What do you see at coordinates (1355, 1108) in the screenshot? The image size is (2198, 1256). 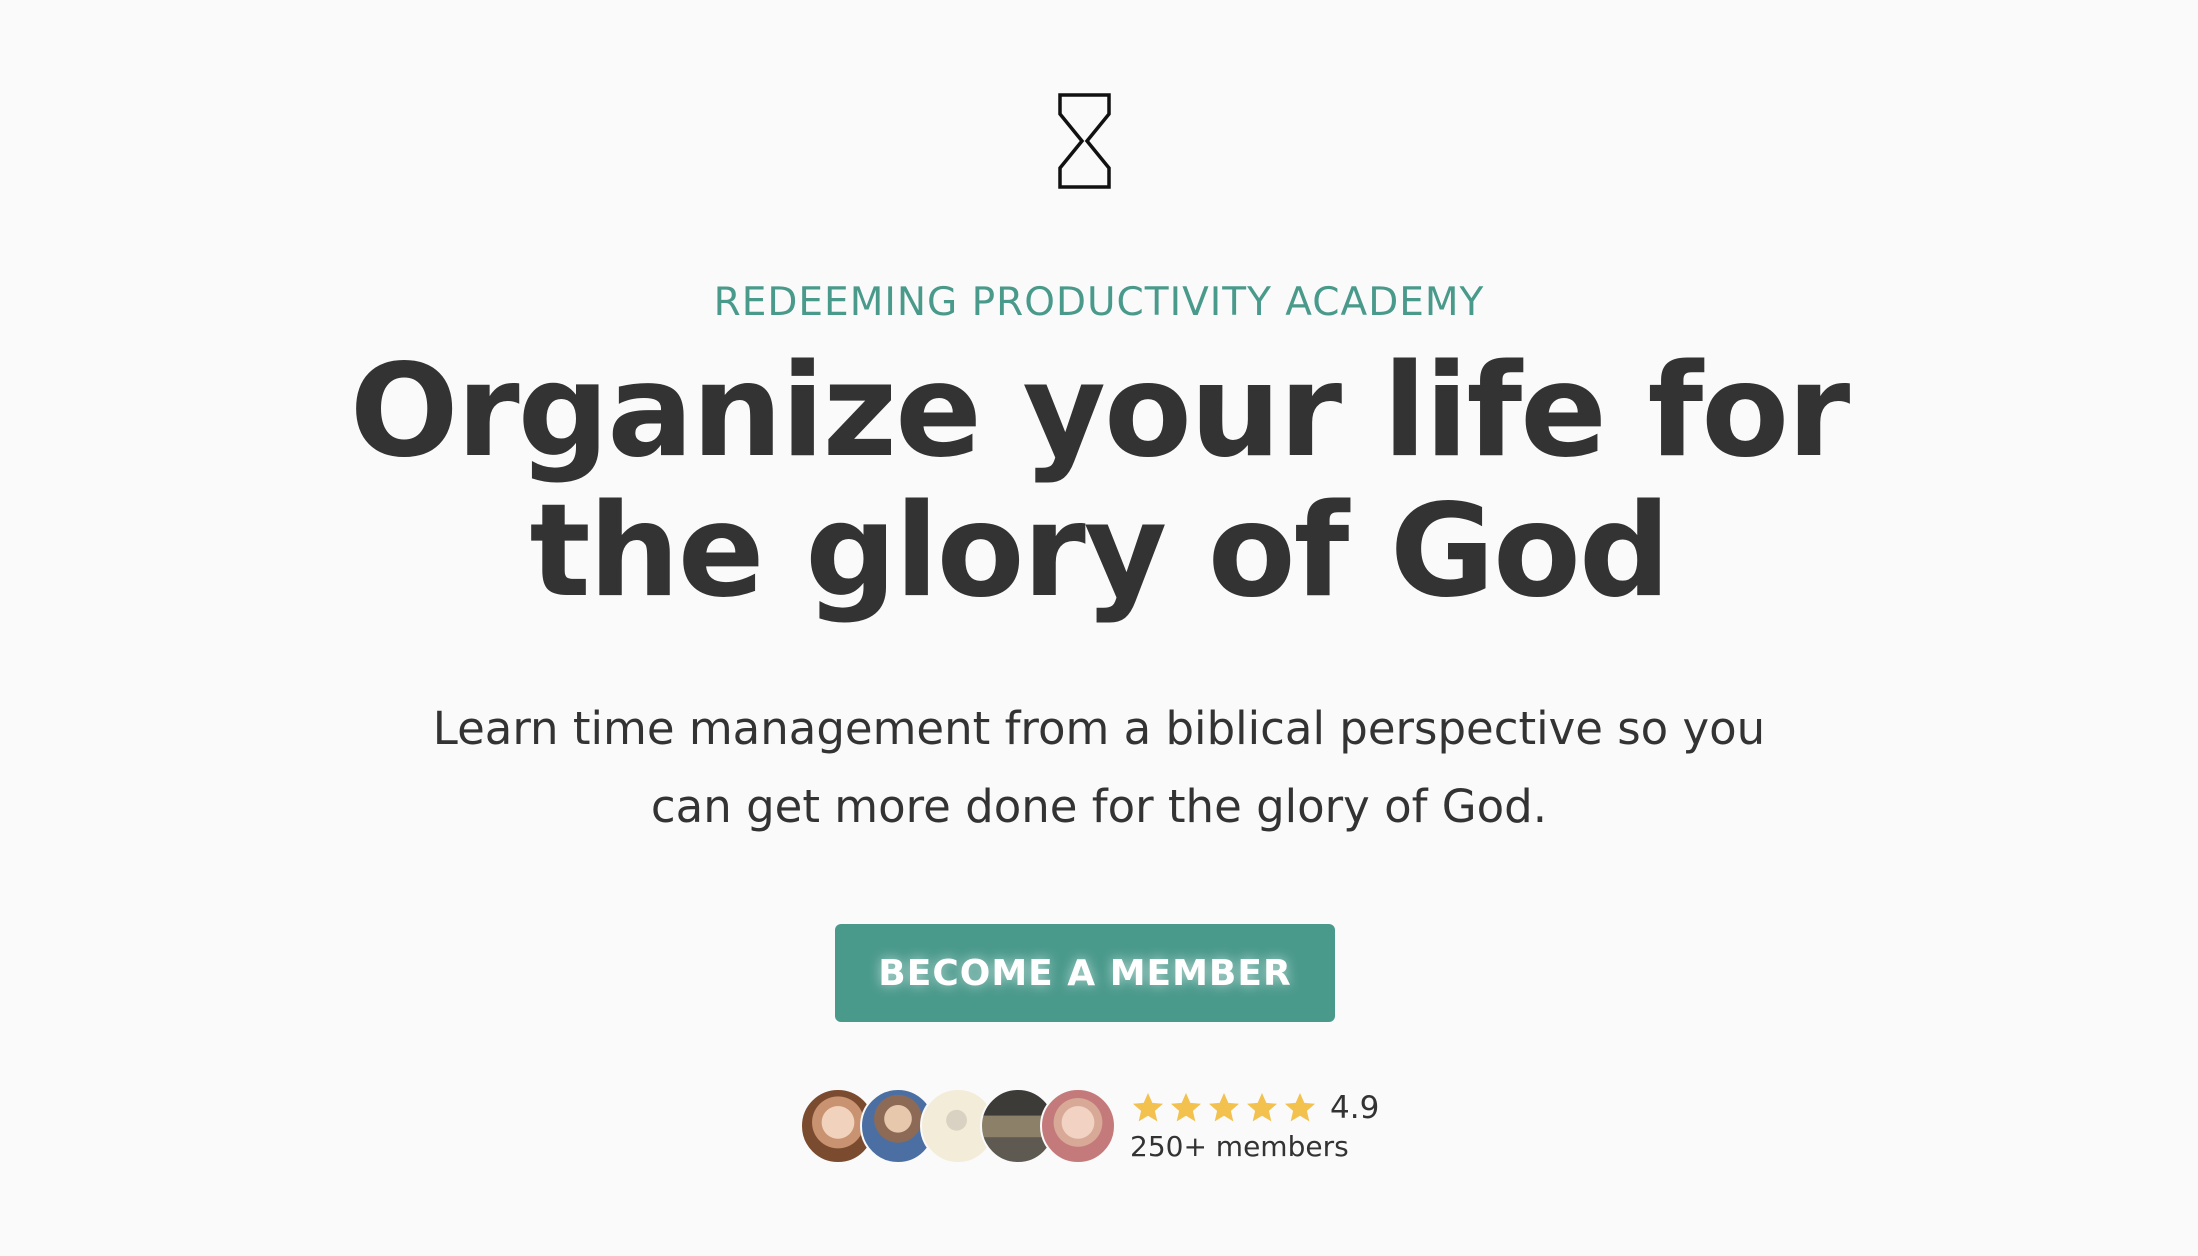 I see `rating-value: 4.9` at bounding box center [1355, 1108].